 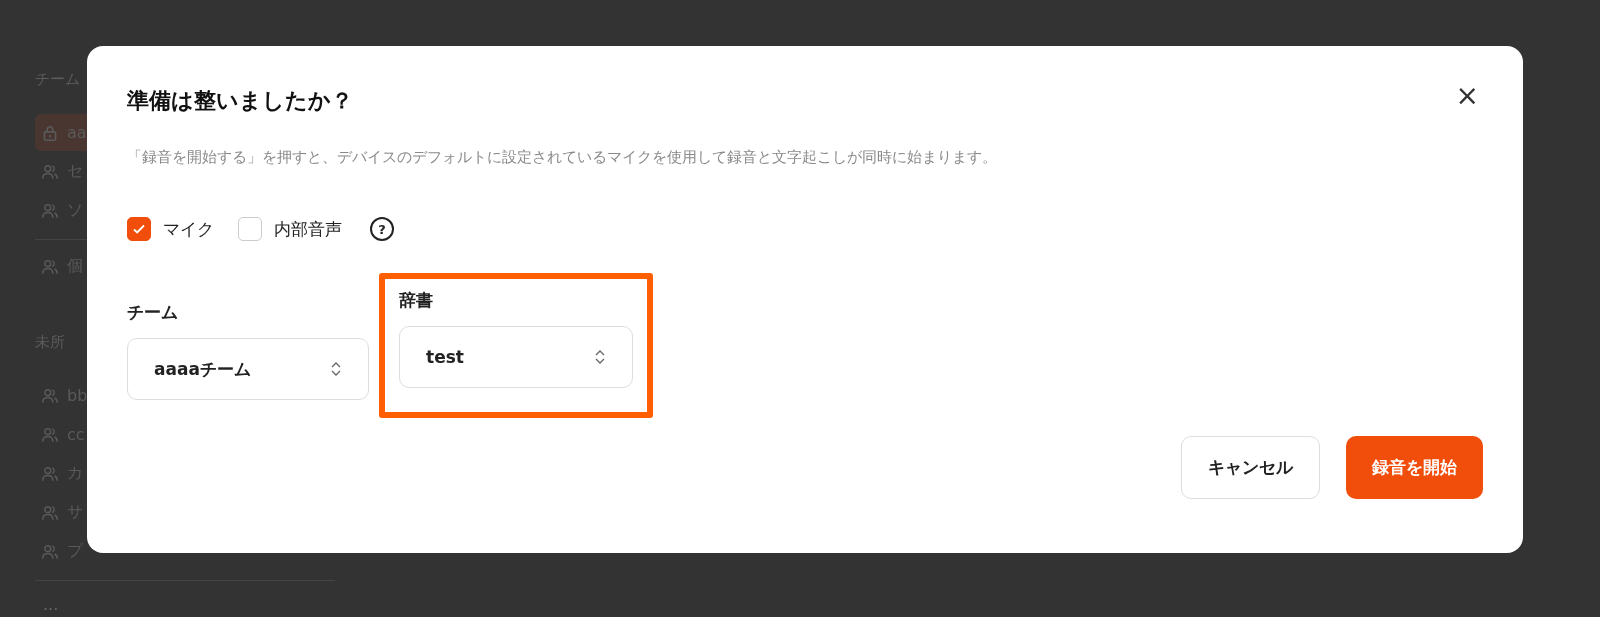 I want to click on dialog-title: 準備は整いましたか？, so click(x=240, y=101).